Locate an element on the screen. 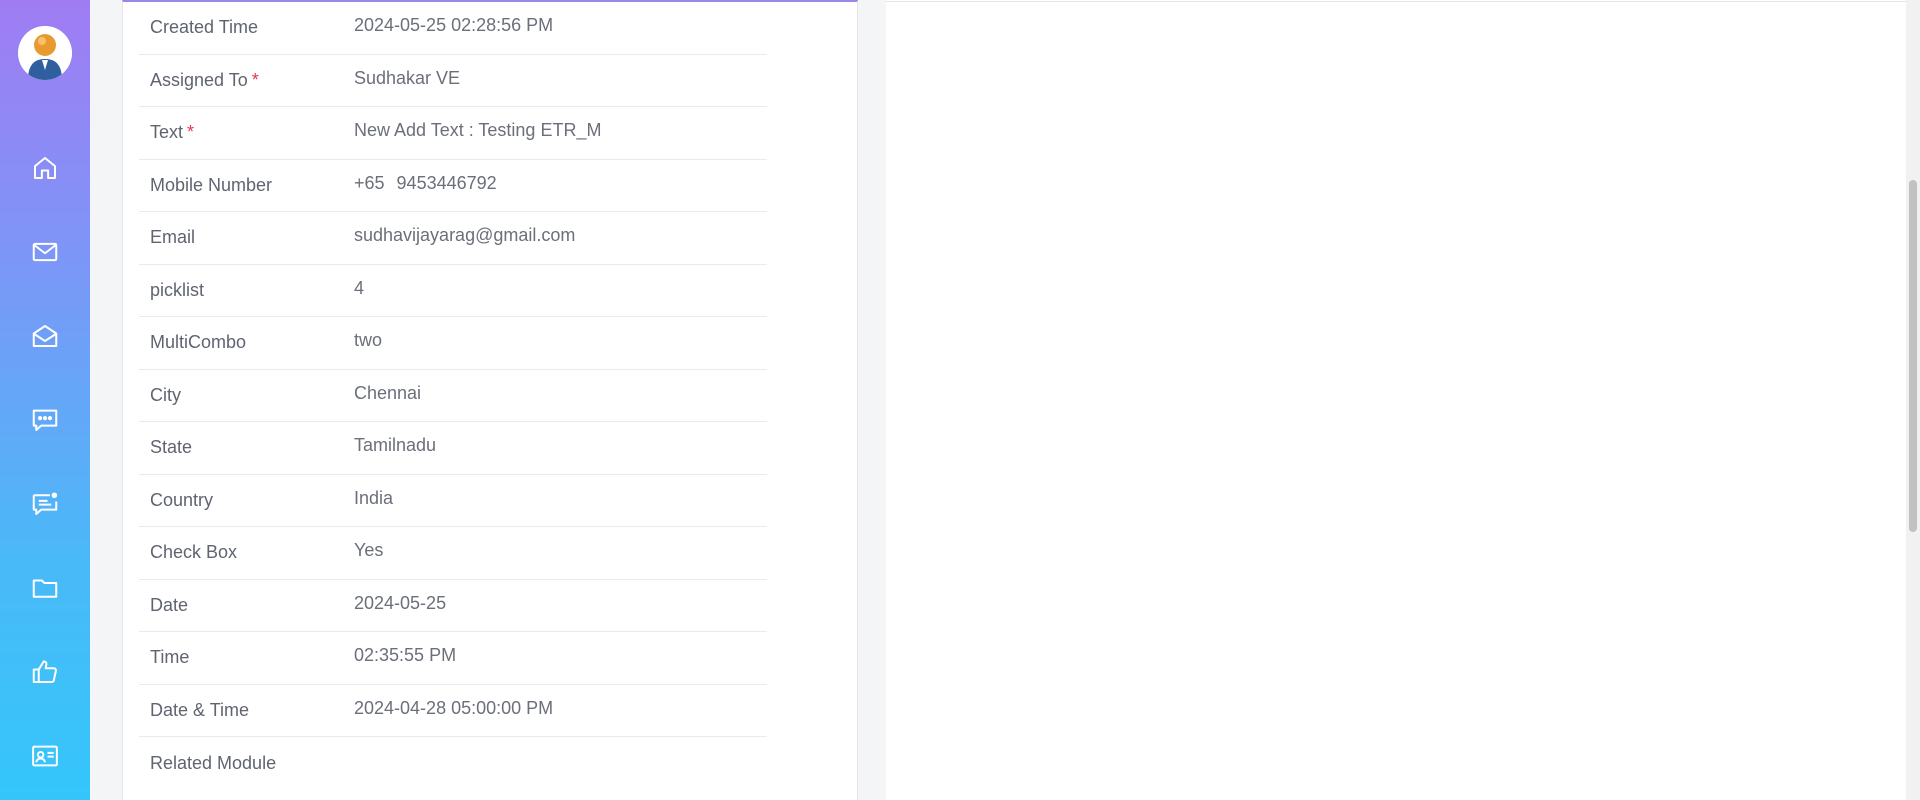  field-value: New Add Text : Testing ETR_M is located at coordinates (478, 130).